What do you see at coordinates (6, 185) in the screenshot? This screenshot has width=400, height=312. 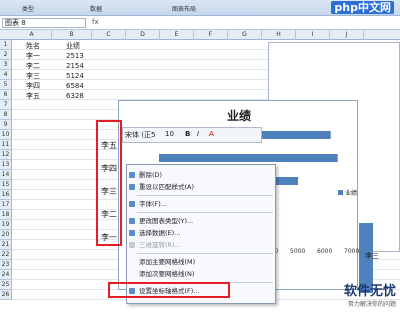 I see `row-header: 15` at bounding box center [6, 185].